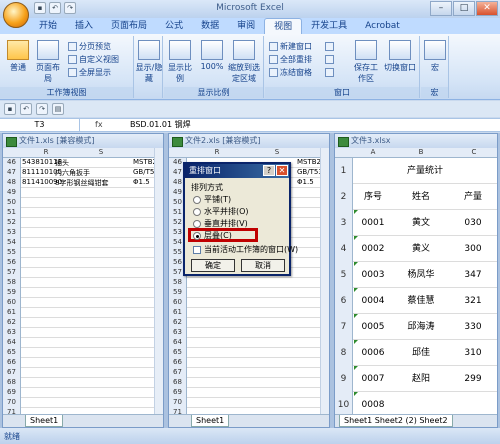 This screenshot has height=444, width=500. I want to click on table-cell: 赵阳, so click(421, 379).